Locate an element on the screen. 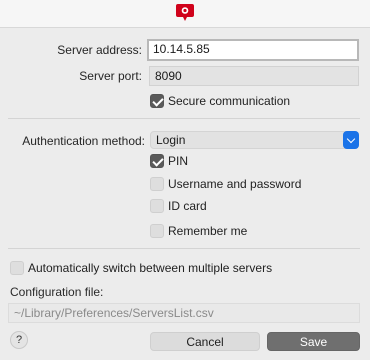  save-button: Save is located at coordinates (313, 341).